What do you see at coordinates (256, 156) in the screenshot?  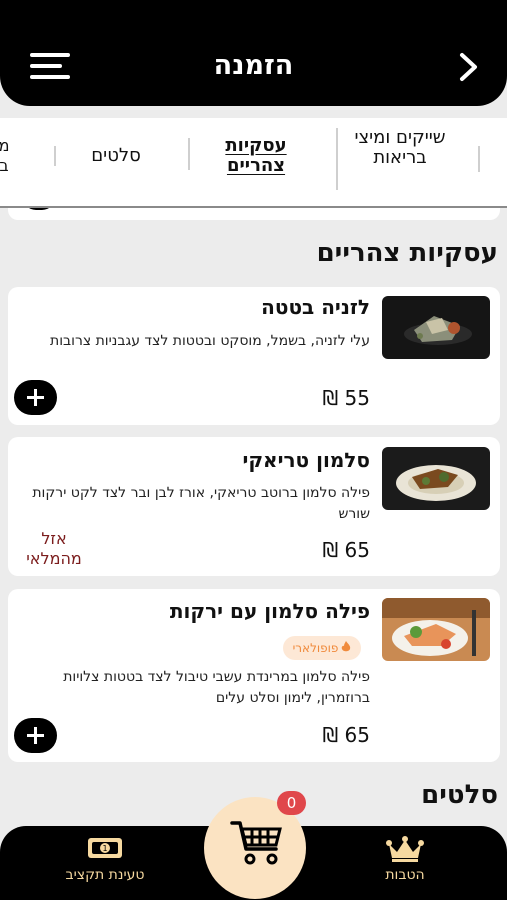 I see `tab-lunch-deals: עסקיות צהריים` at bounding box center [256, 156].